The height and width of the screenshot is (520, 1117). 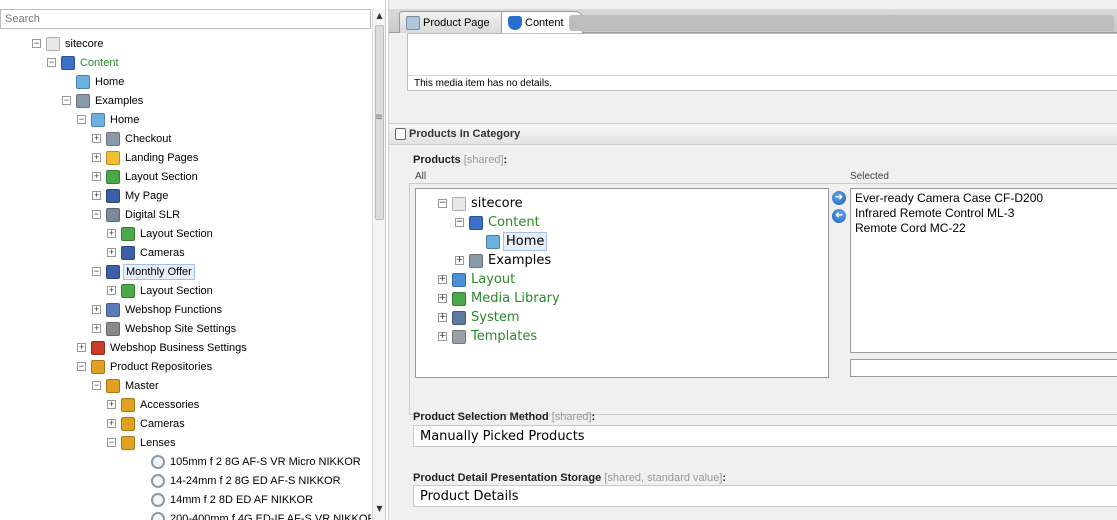 What do you see at coordinates (161, 176) in the screenshot?
I see `tree-node-label: Layout Section` at bounding box center [161, 176].